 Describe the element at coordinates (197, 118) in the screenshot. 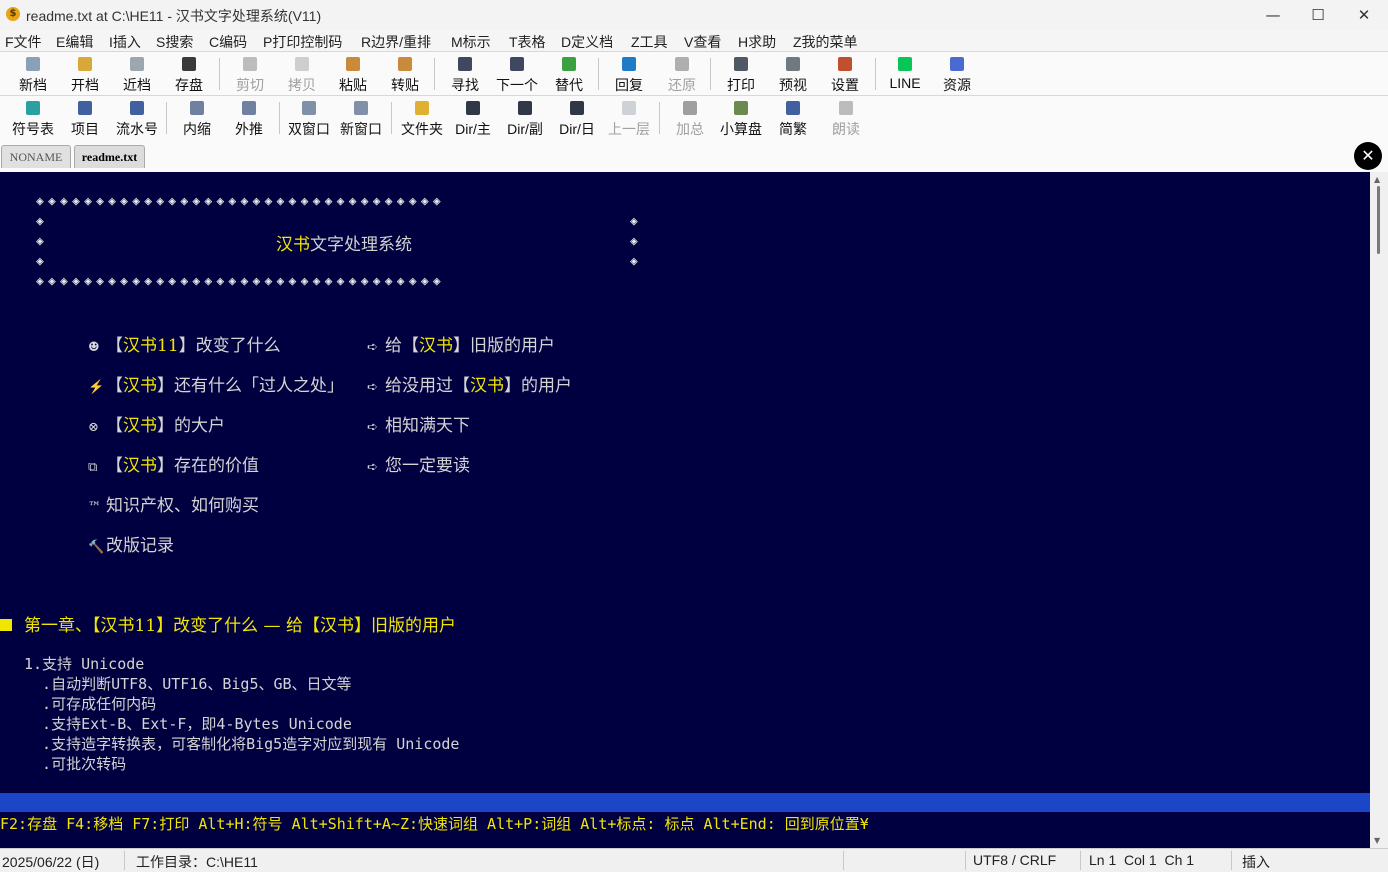

I see `indent-button: 内缩` at that location.